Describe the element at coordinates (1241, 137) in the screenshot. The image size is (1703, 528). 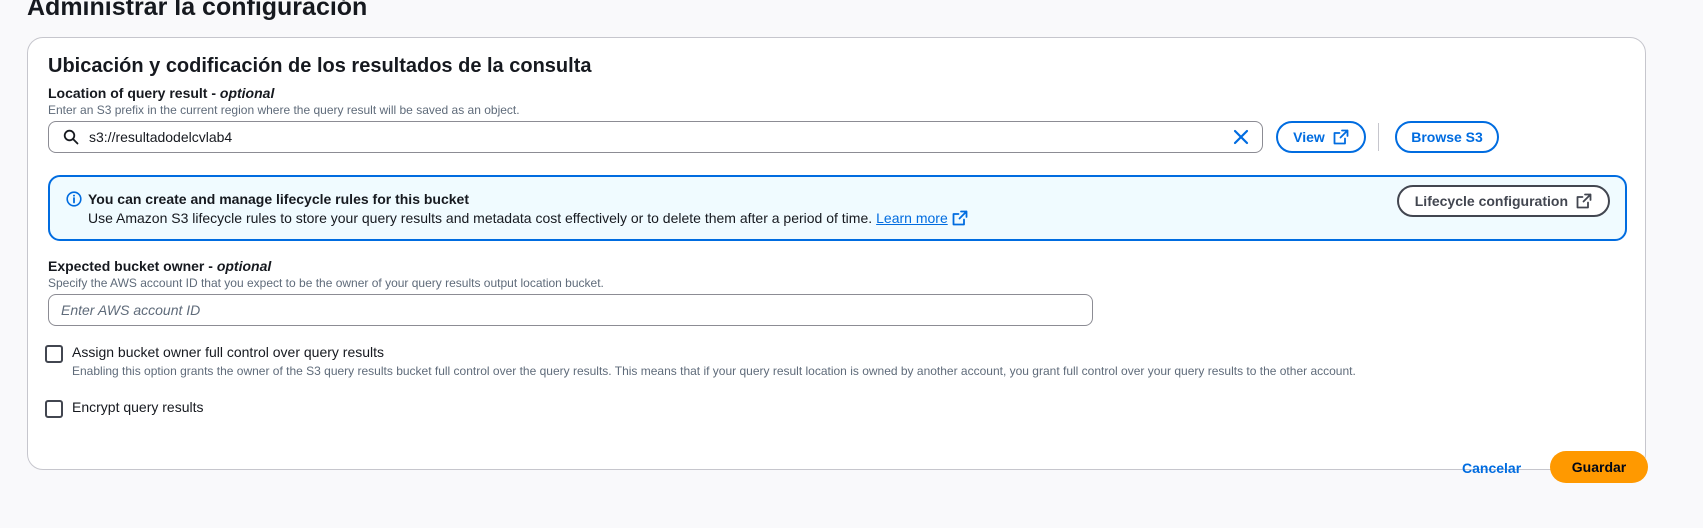
I see `clear-icon` at that location.